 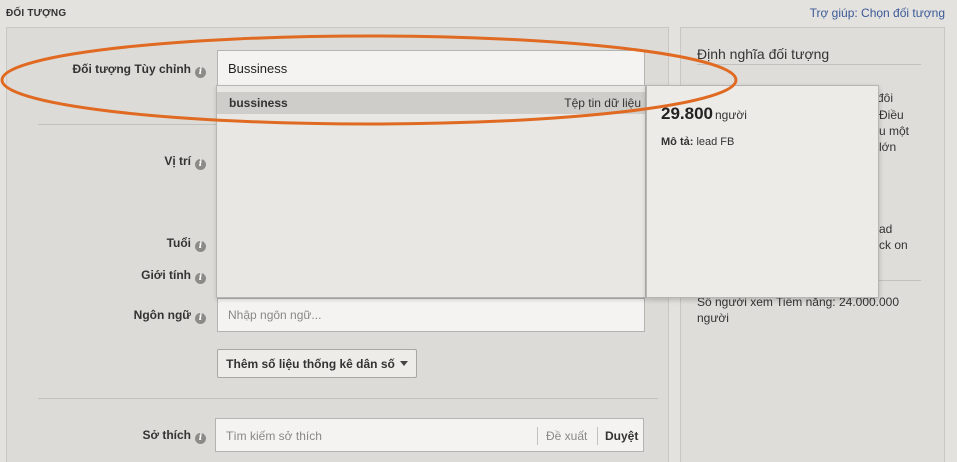 I want to click on rp-divider, so click(x=809, y=64).